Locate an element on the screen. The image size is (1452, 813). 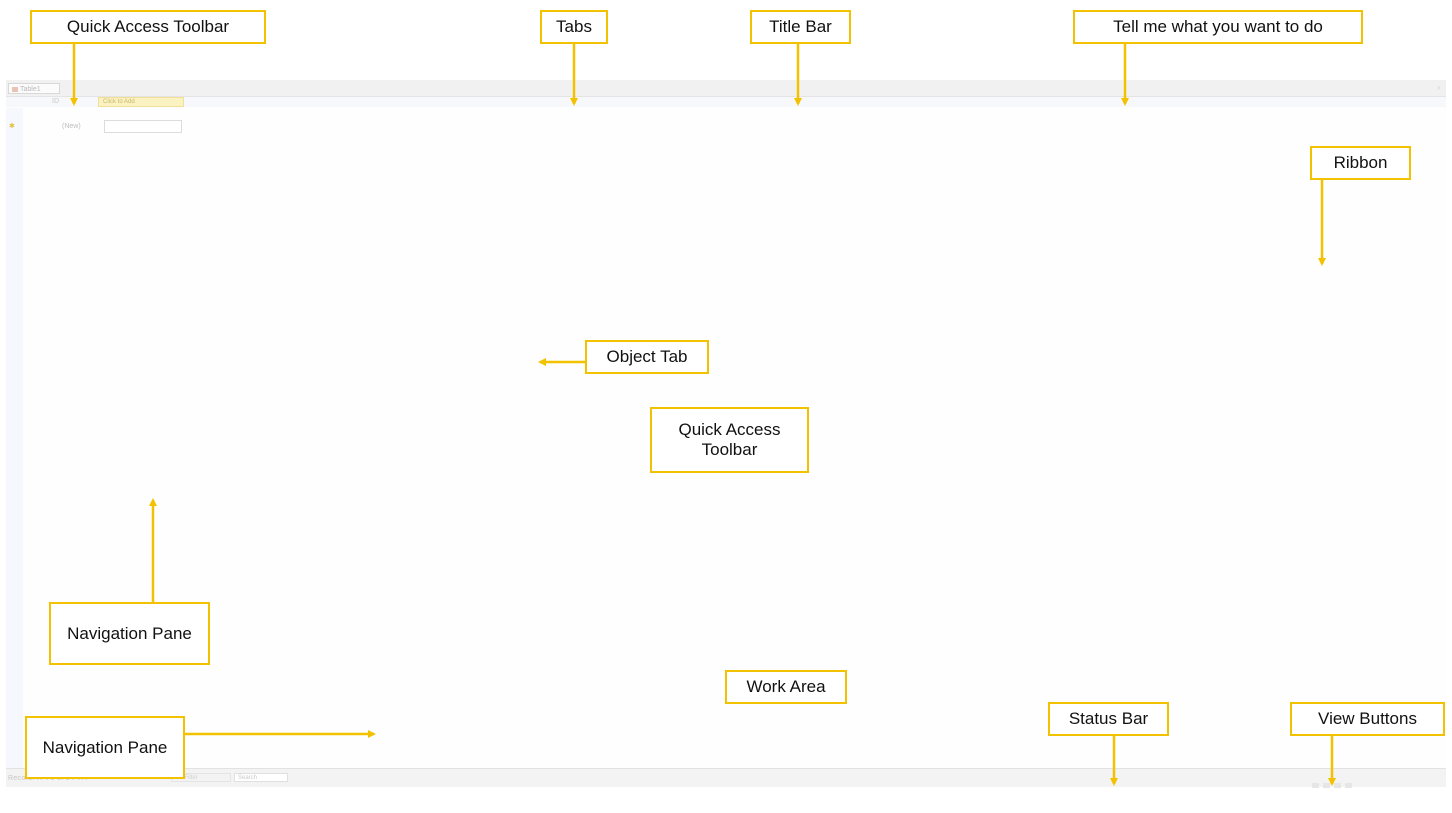
callout-view-buttons: View Buttons is located at coordinates (1367, 719).